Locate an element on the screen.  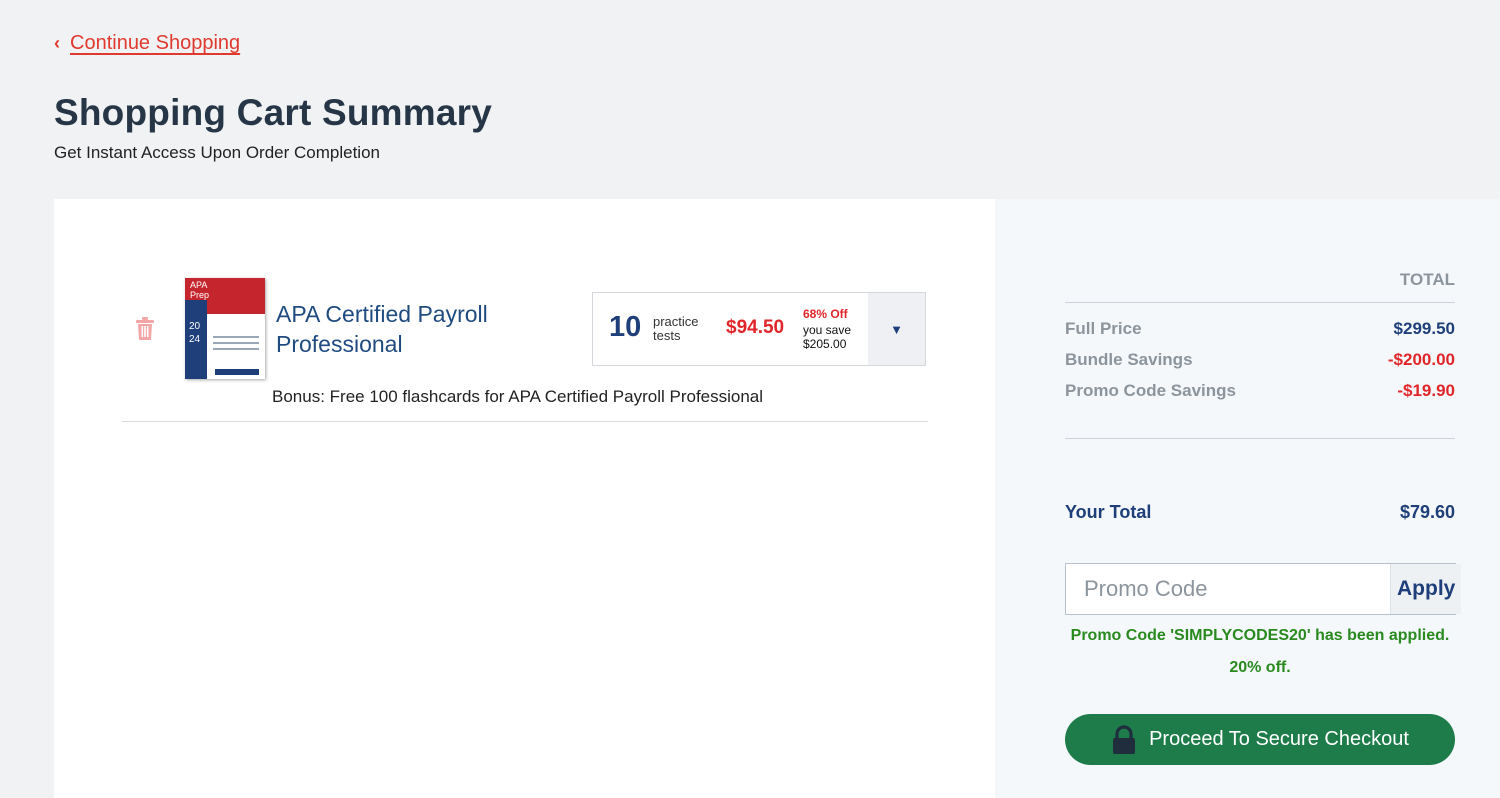
option-discount: 68% Off is located at coordinates (825, 314).